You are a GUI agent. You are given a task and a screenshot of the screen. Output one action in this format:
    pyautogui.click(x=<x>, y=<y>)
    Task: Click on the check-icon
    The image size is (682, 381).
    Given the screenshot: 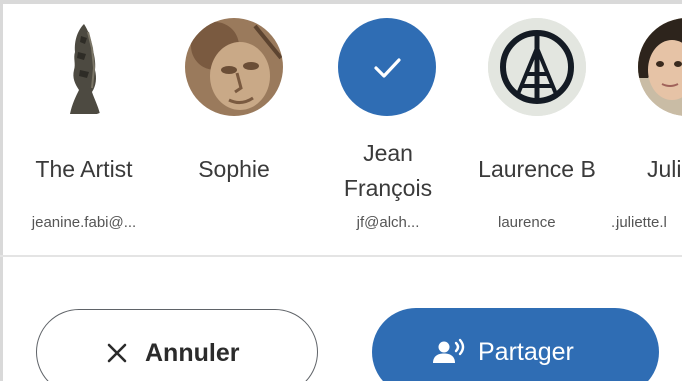 What is the action you would take?
    pyautogui.click(x=387, y=68)
    